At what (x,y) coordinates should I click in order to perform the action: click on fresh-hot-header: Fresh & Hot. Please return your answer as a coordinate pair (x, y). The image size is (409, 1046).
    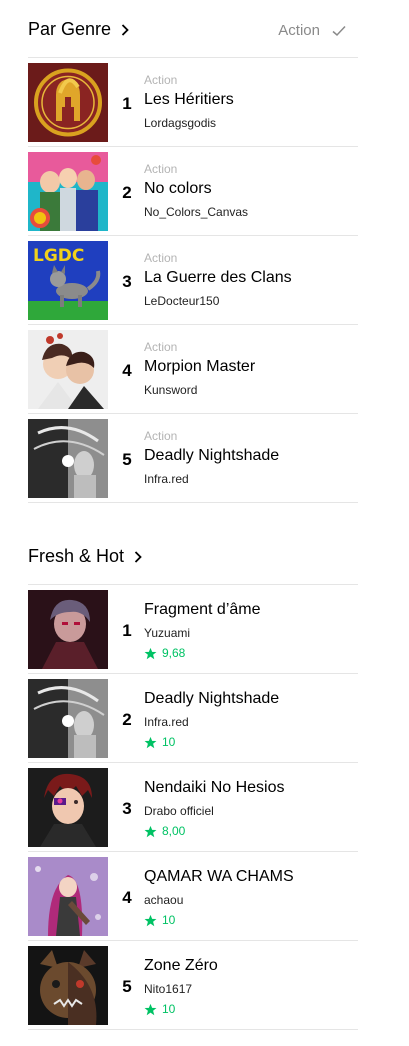
    Looking at the image, I should click on (193, 556).